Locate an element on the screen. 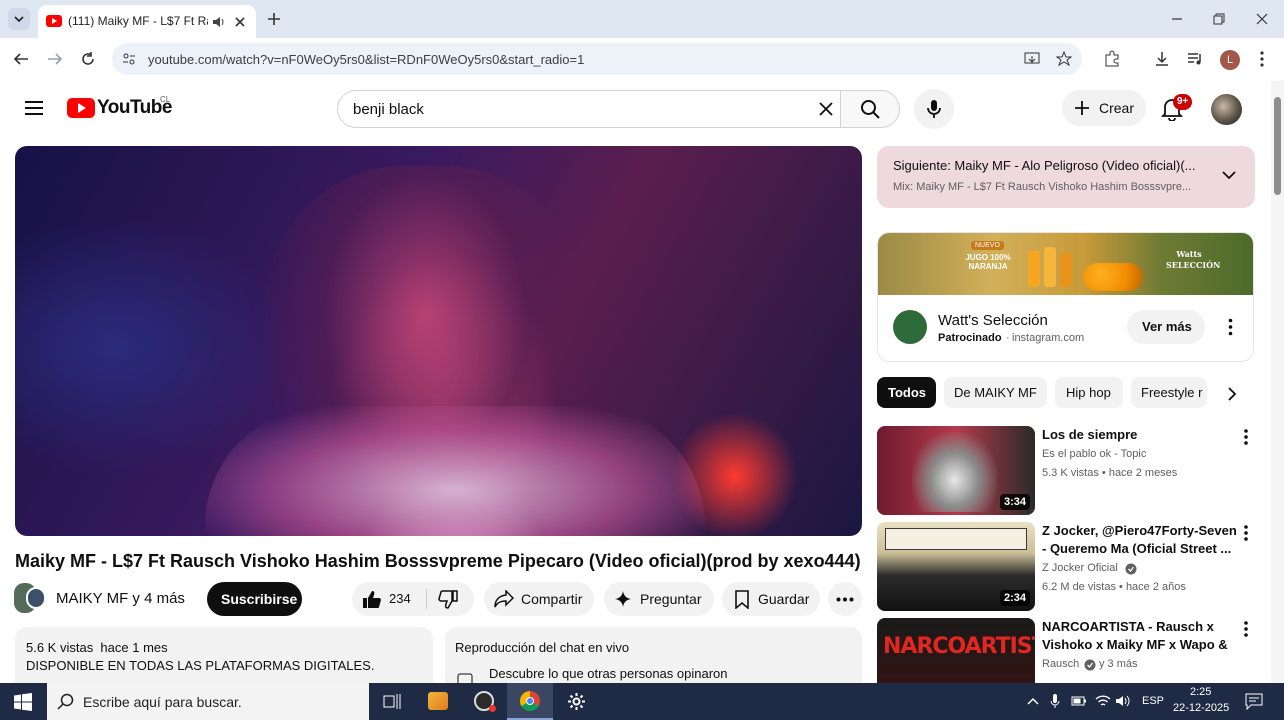  chip-all: Todos is located at coordinates (906, 392).